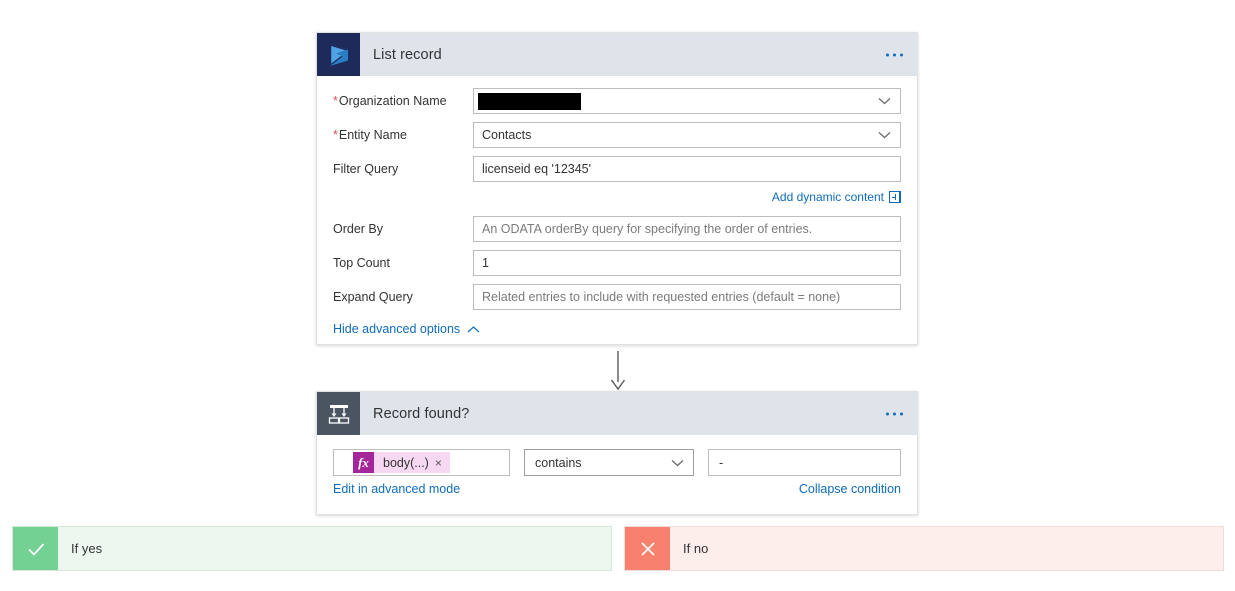 This screenshot has height=591, width=1235. Describe the element at coordinates (558, 462) in the screenshot. I see `condition-operator-value: contains` at that location.